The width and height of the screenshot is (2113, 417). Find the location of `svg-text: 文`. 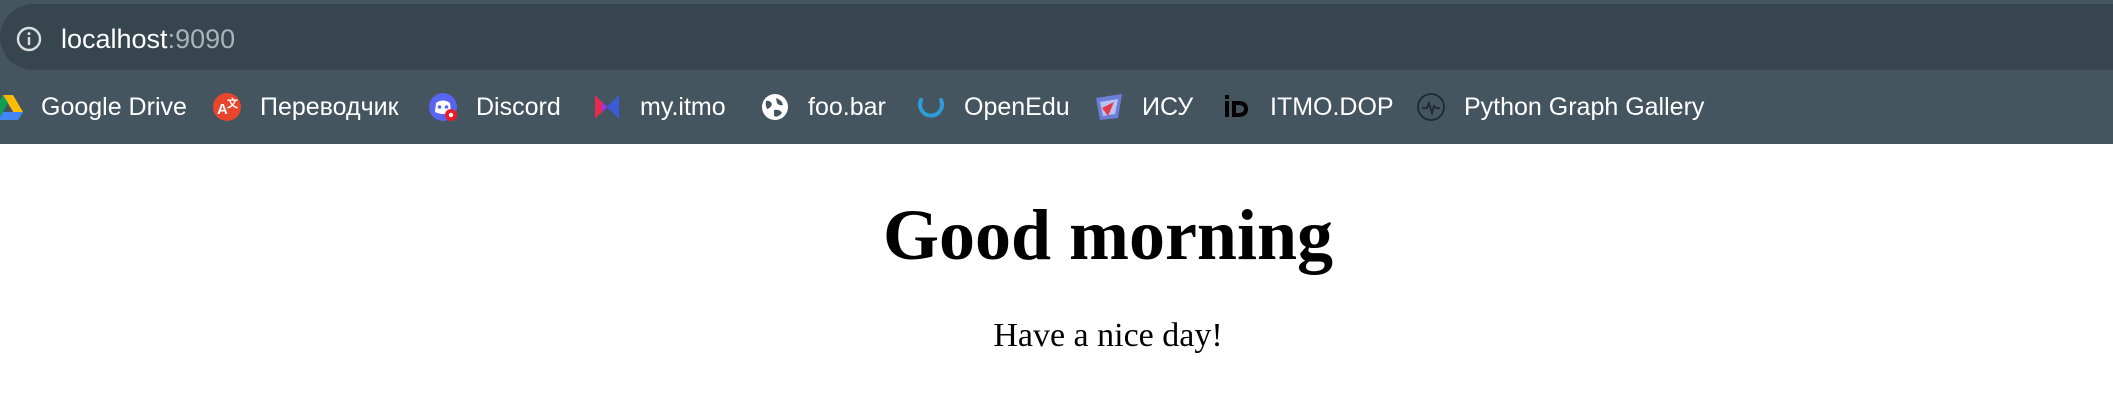

svg-text: 文 is located at coordinates (233, 103).